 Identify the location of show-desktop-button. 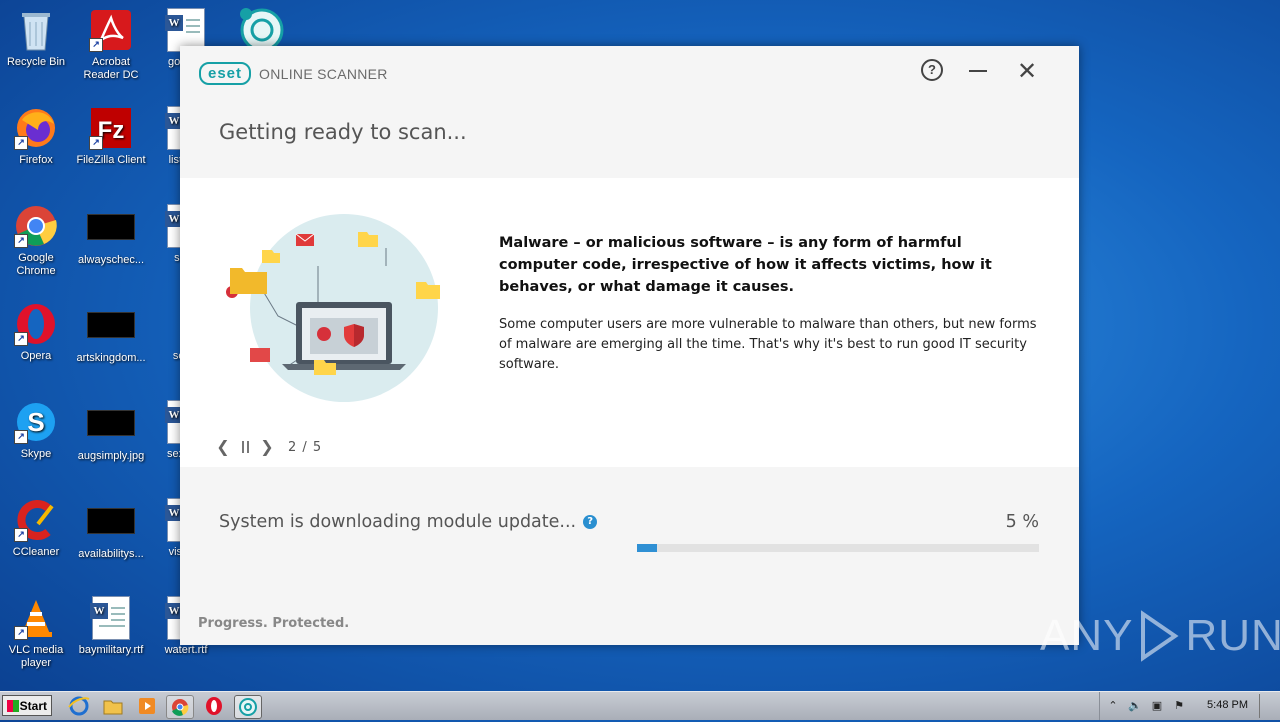
(1269, 706).